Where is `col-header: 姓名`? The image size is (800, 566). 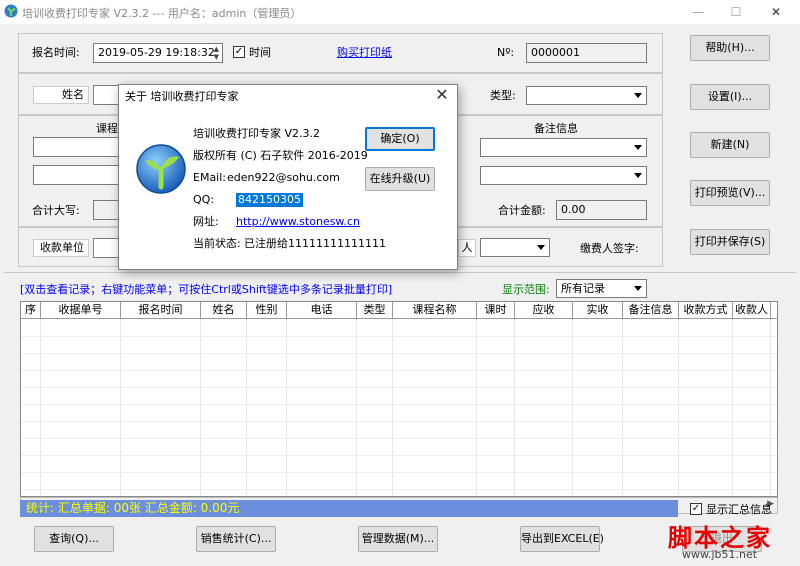
col-header: 姓名 is located at coordinates (224, 310).